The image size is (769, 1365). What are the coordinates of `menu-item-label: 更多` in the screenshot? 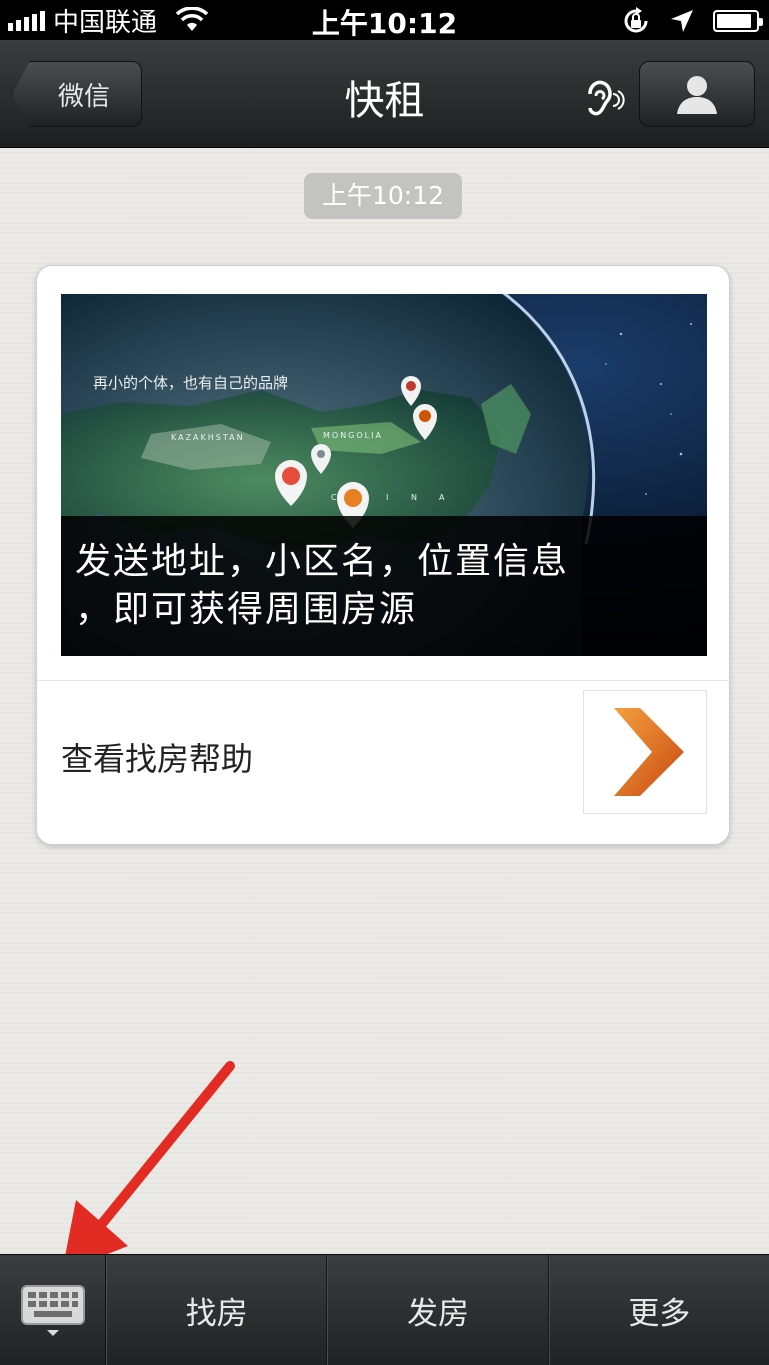 It's located at (659, 1313).